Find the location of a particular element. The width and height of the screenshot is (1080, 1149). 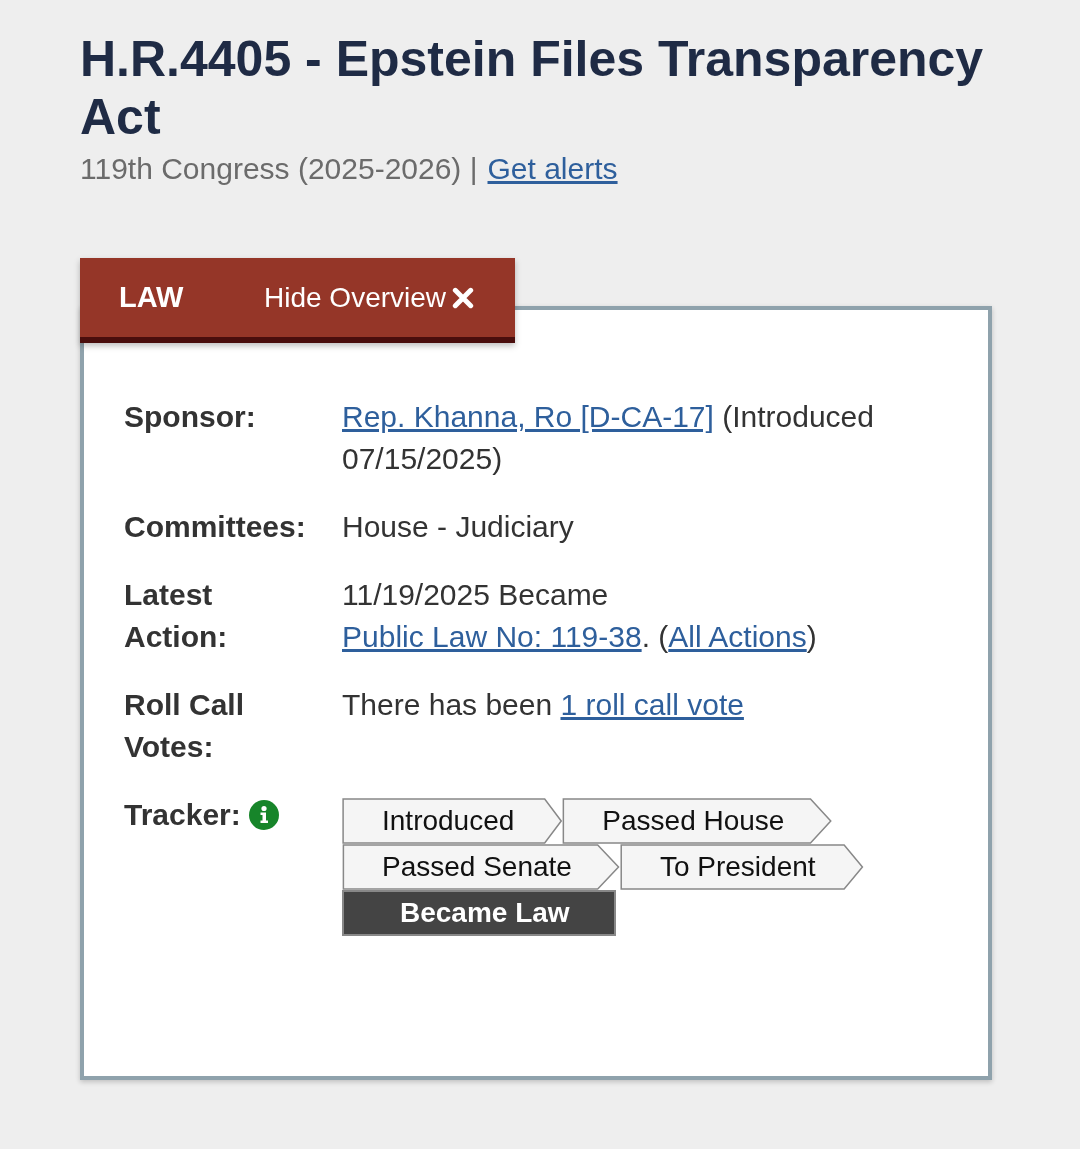

field-label: Latest Action: is located at coordinates (176, 616).